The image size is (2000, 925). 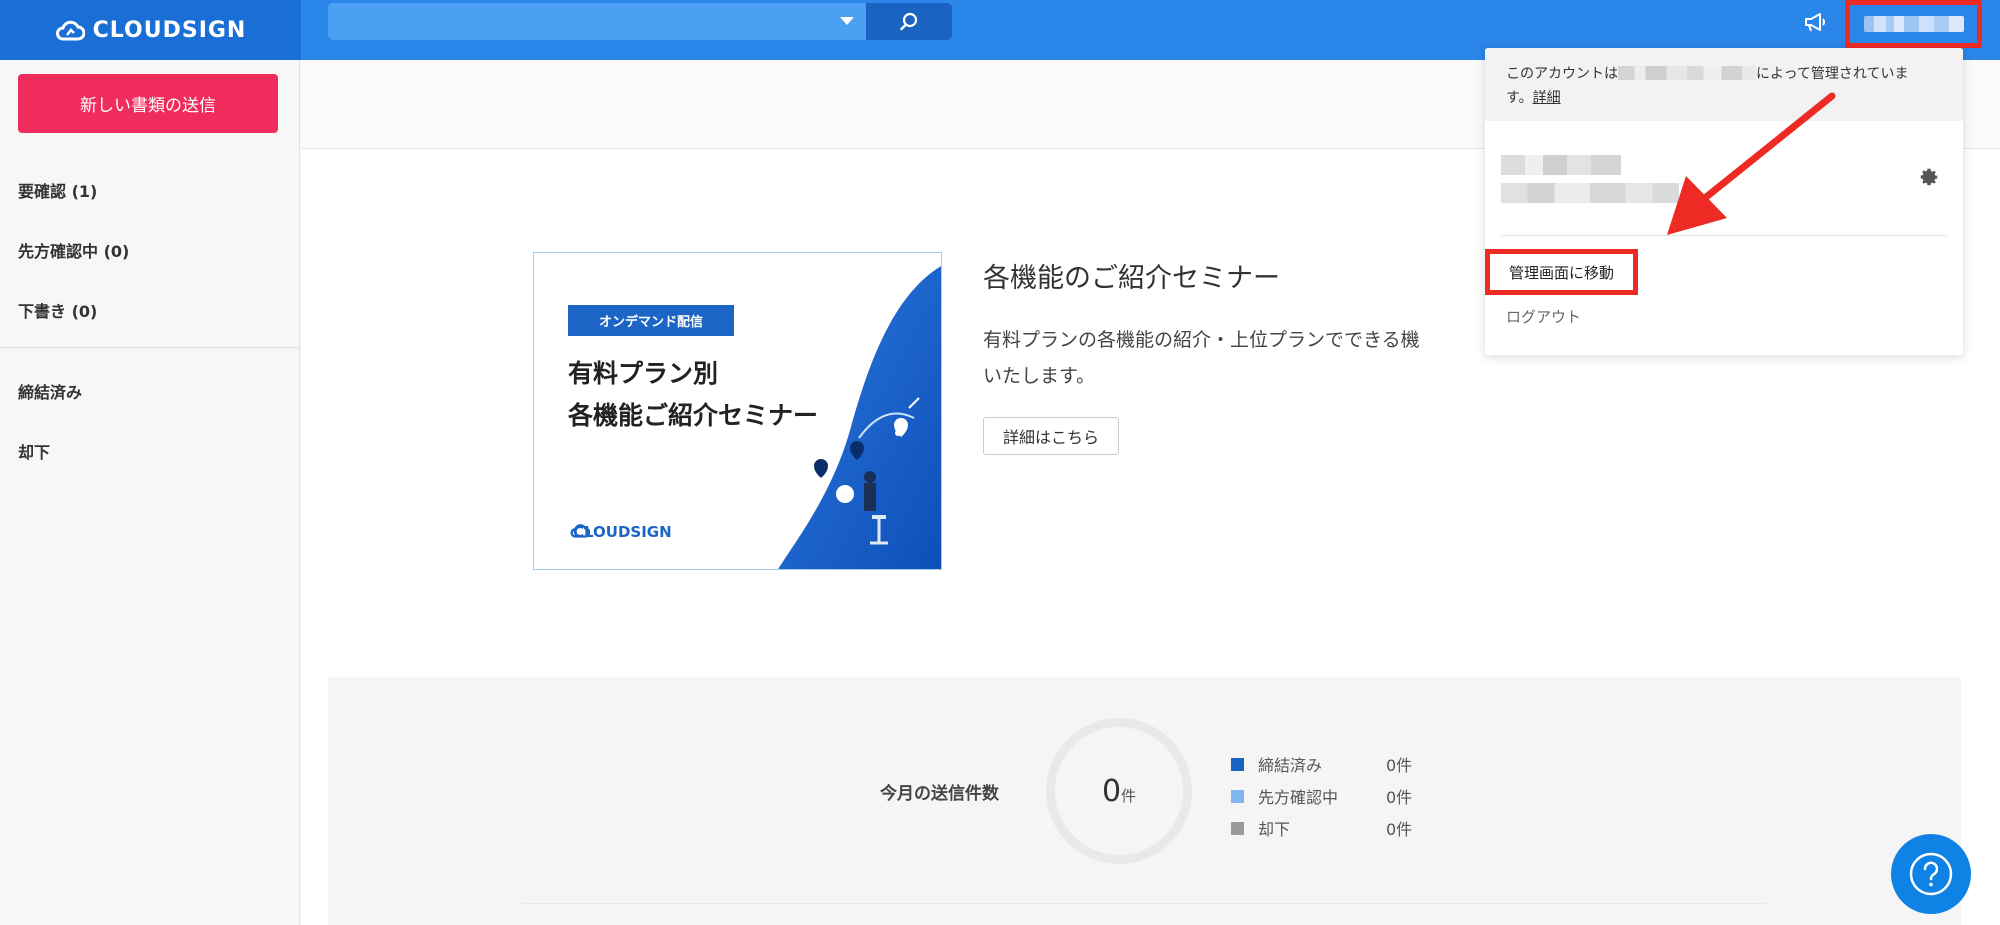 I want to click on notice-details-link: 詳細, so click(x=1547, y=98).